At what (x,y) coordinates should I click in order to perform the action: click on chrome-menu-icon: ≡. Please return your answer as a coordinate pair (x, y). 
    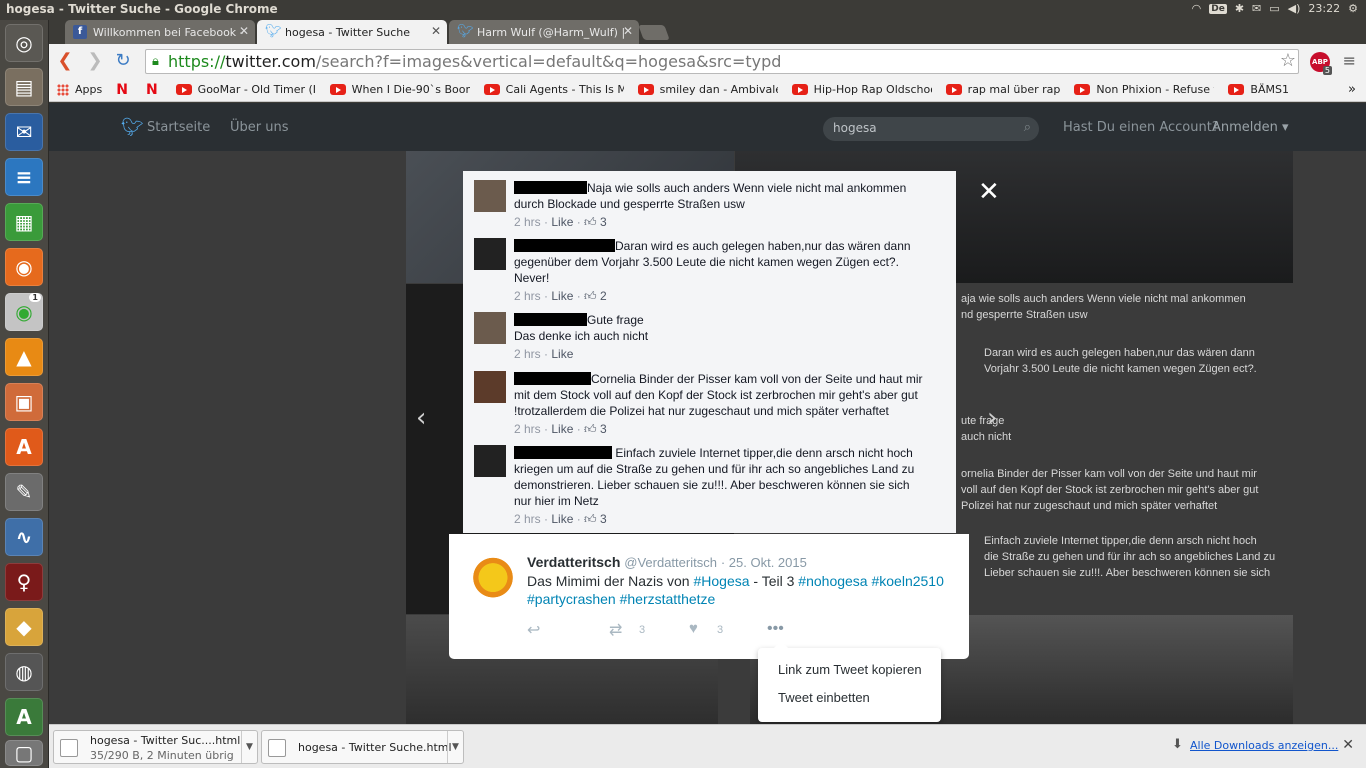
    Looking at the image, I should click on (1349, 60).